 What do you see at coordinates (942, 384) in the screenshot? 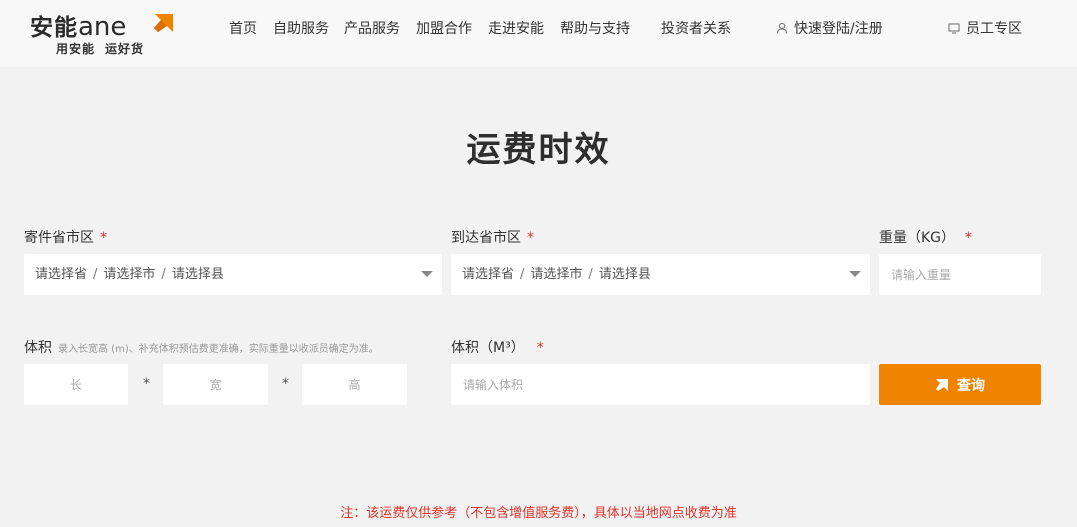
I see `send-arrow-icon` at bounding box center [942, 384].